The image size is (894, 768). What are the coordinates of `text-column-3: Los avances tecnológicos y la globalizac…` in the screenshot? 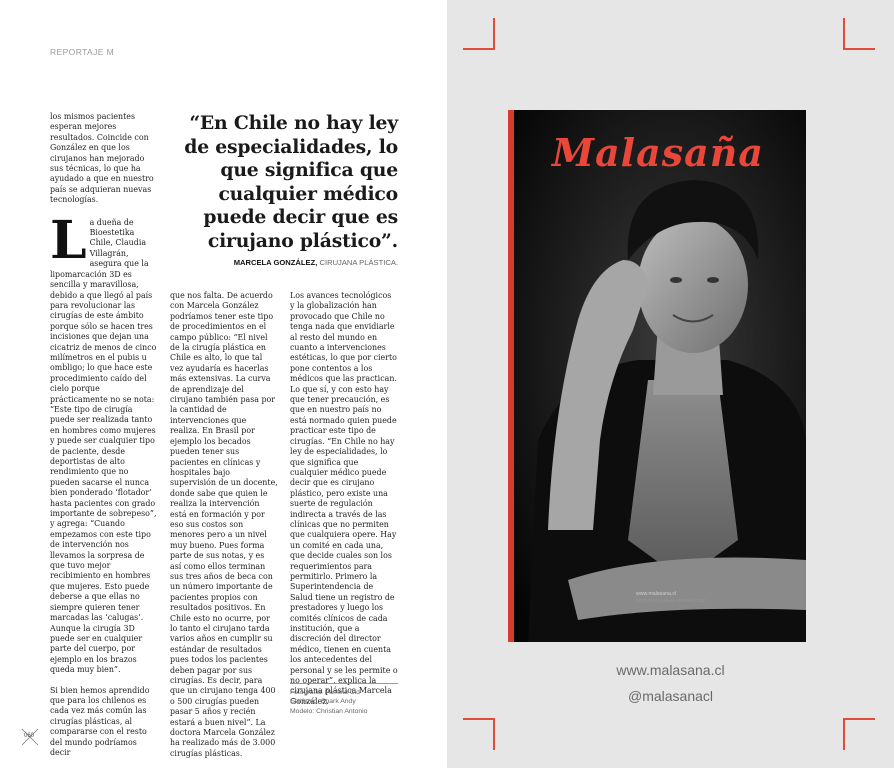 It's located at (344, 499).